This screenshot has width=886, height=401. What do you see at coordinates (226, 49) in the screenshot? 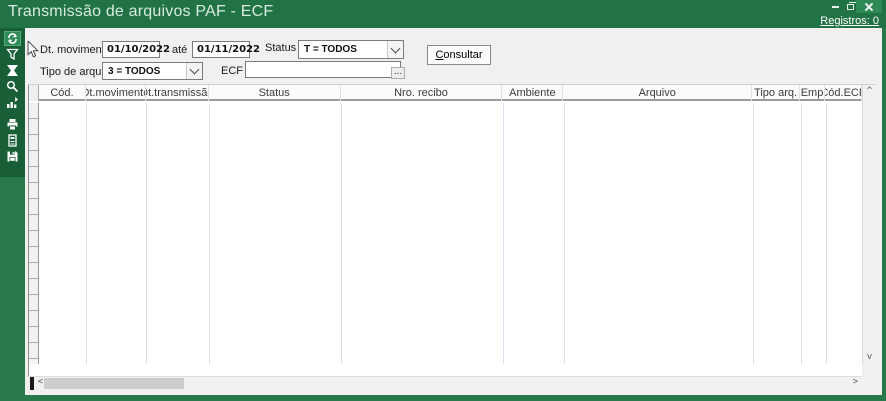
I see `dt-fim-input: 01/11/2022` at bounding box center [226, 49].